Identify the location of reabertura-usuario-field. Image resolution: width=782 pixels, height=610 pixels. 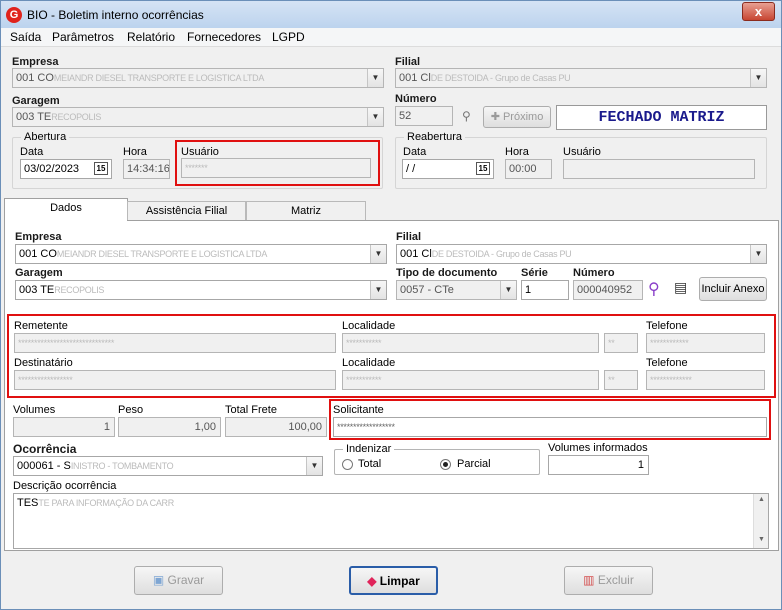
(659, 169).